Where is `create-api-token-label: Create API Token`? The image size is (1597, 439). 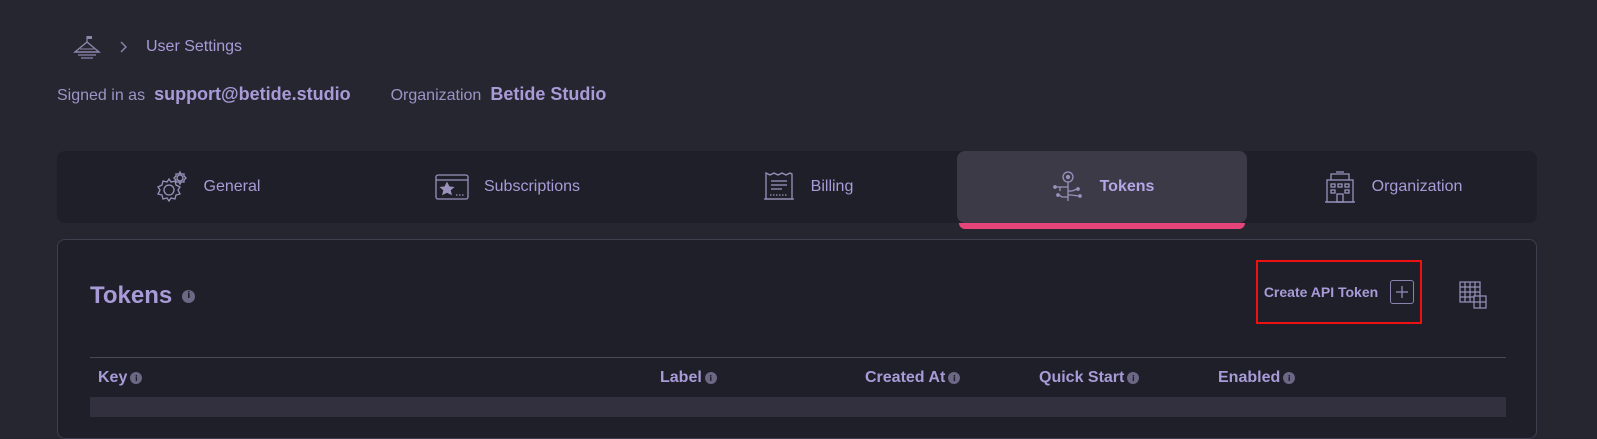
create-api-token-label: Create API Token is located at coordinates (1321, 292).